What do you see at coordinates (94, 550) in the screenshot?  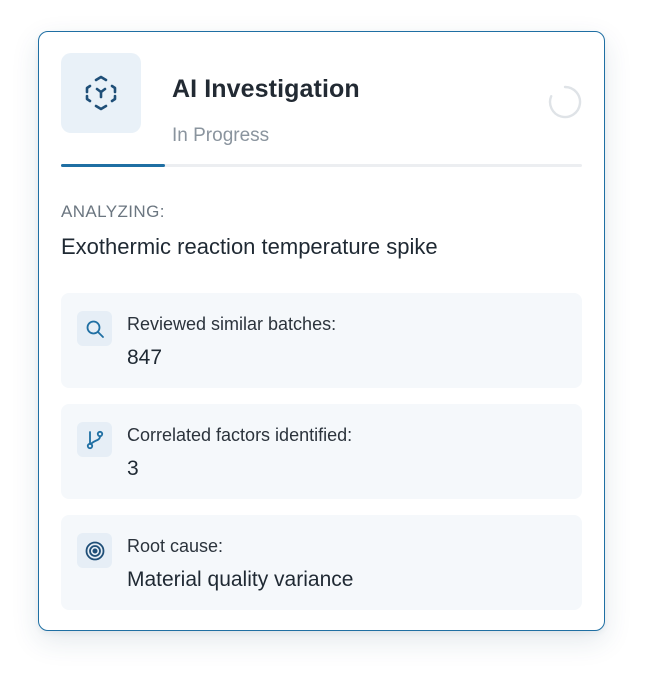 I see `target-icon` at bounding box center [94, 550].